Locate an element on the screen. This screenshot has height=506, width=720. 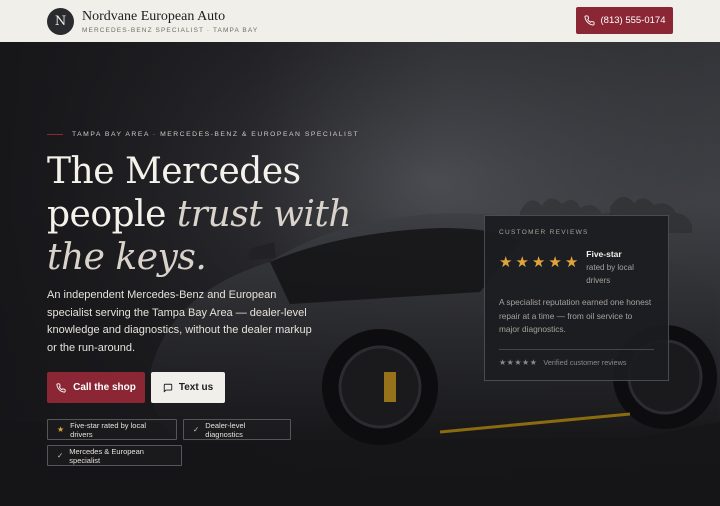
headline-line-2: people is located at coordinates (112, 214).